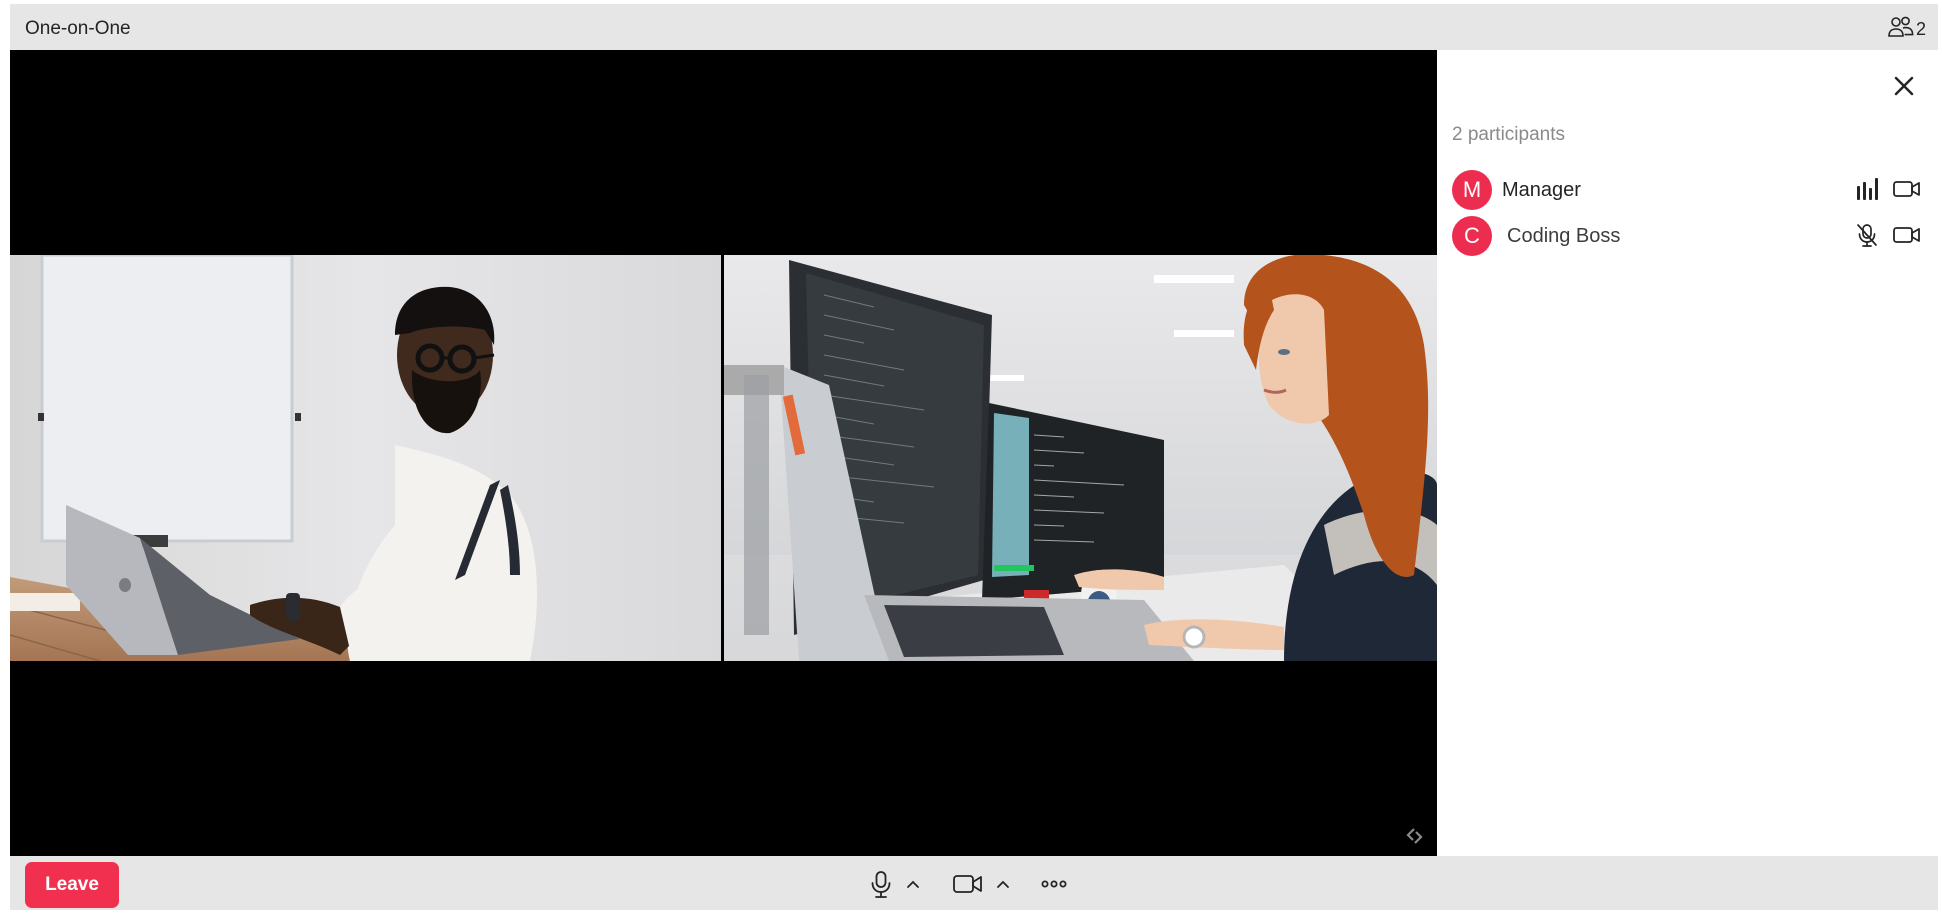 This screenshot has width=1942, height=914. I want to click on title-bar: One-on-One 2, so click(974, 27).